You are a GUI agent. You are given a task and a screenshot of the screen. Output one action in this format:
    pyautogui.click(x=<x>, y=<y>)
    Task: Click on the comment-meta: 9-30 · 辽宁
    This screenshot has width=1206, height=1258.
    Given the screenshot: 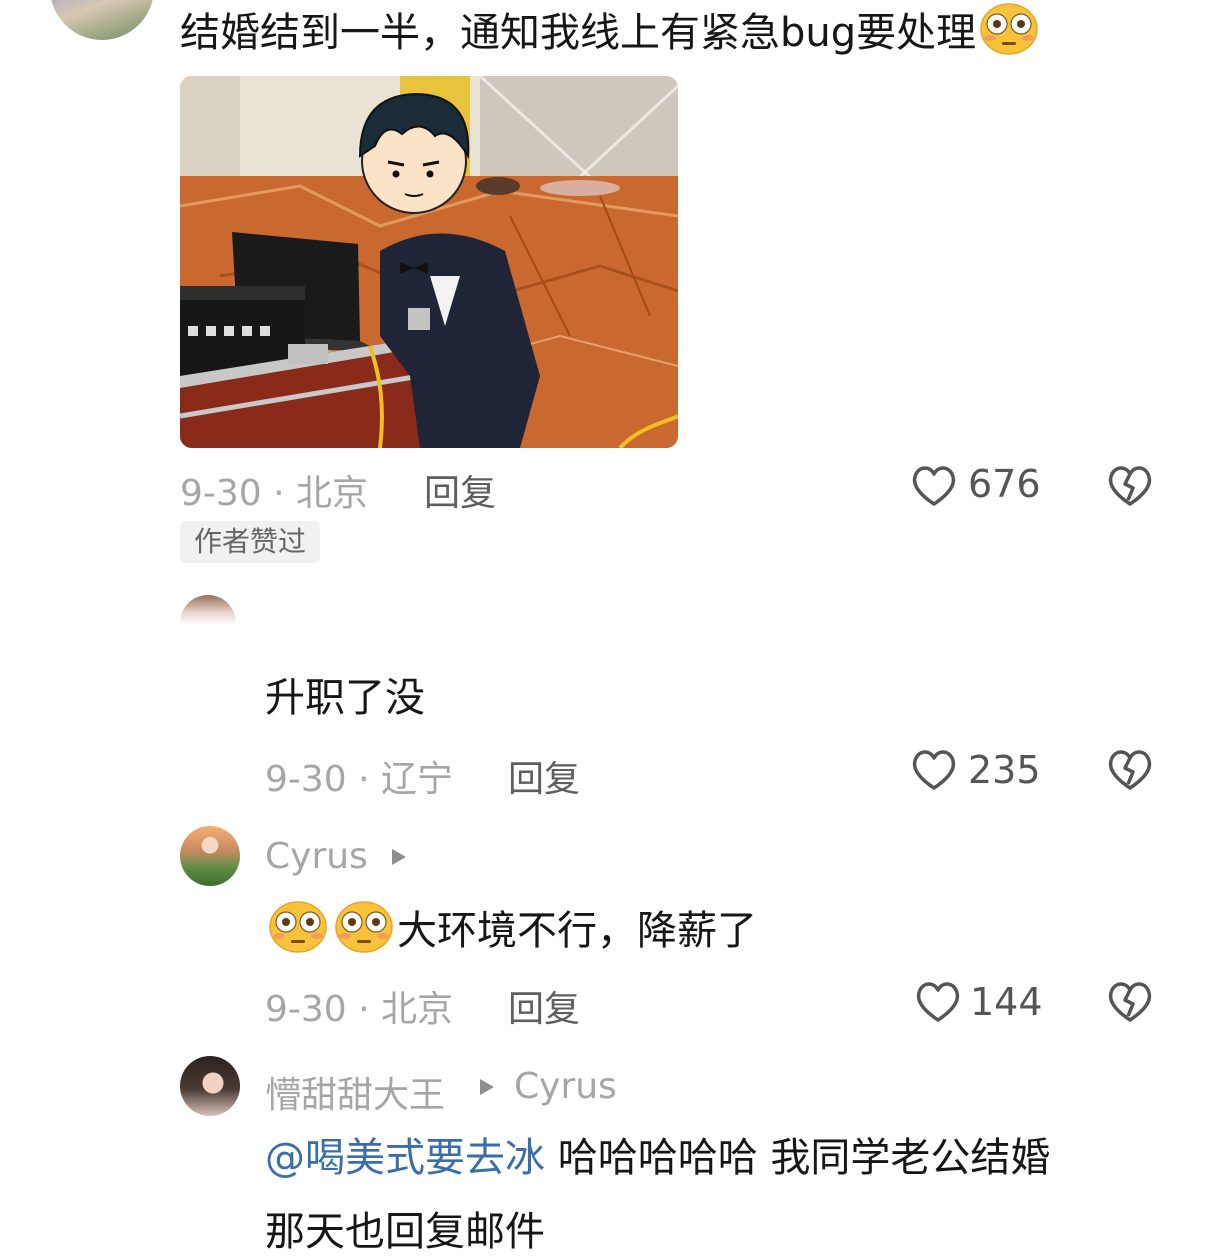 What is the action you would take?
    pyautogui.click(x=359, y=779)
    